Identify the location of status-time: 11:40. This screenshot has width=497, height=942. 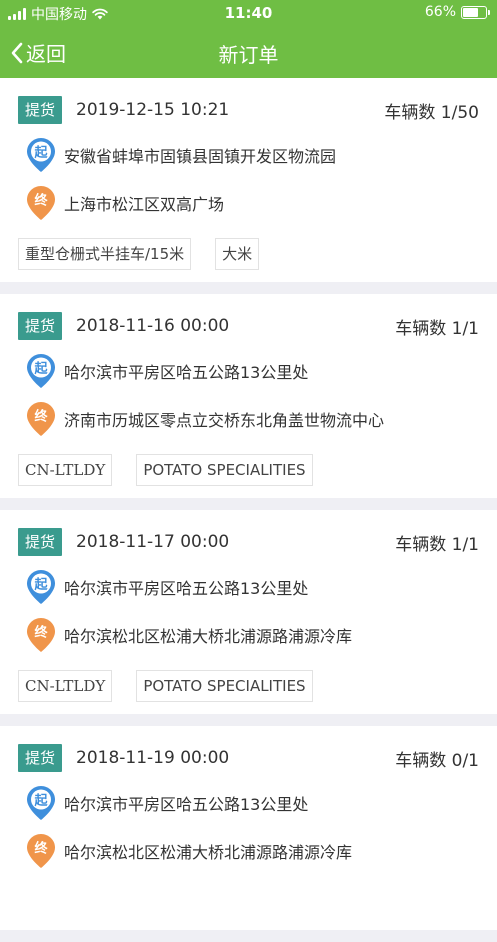
(248, 13).